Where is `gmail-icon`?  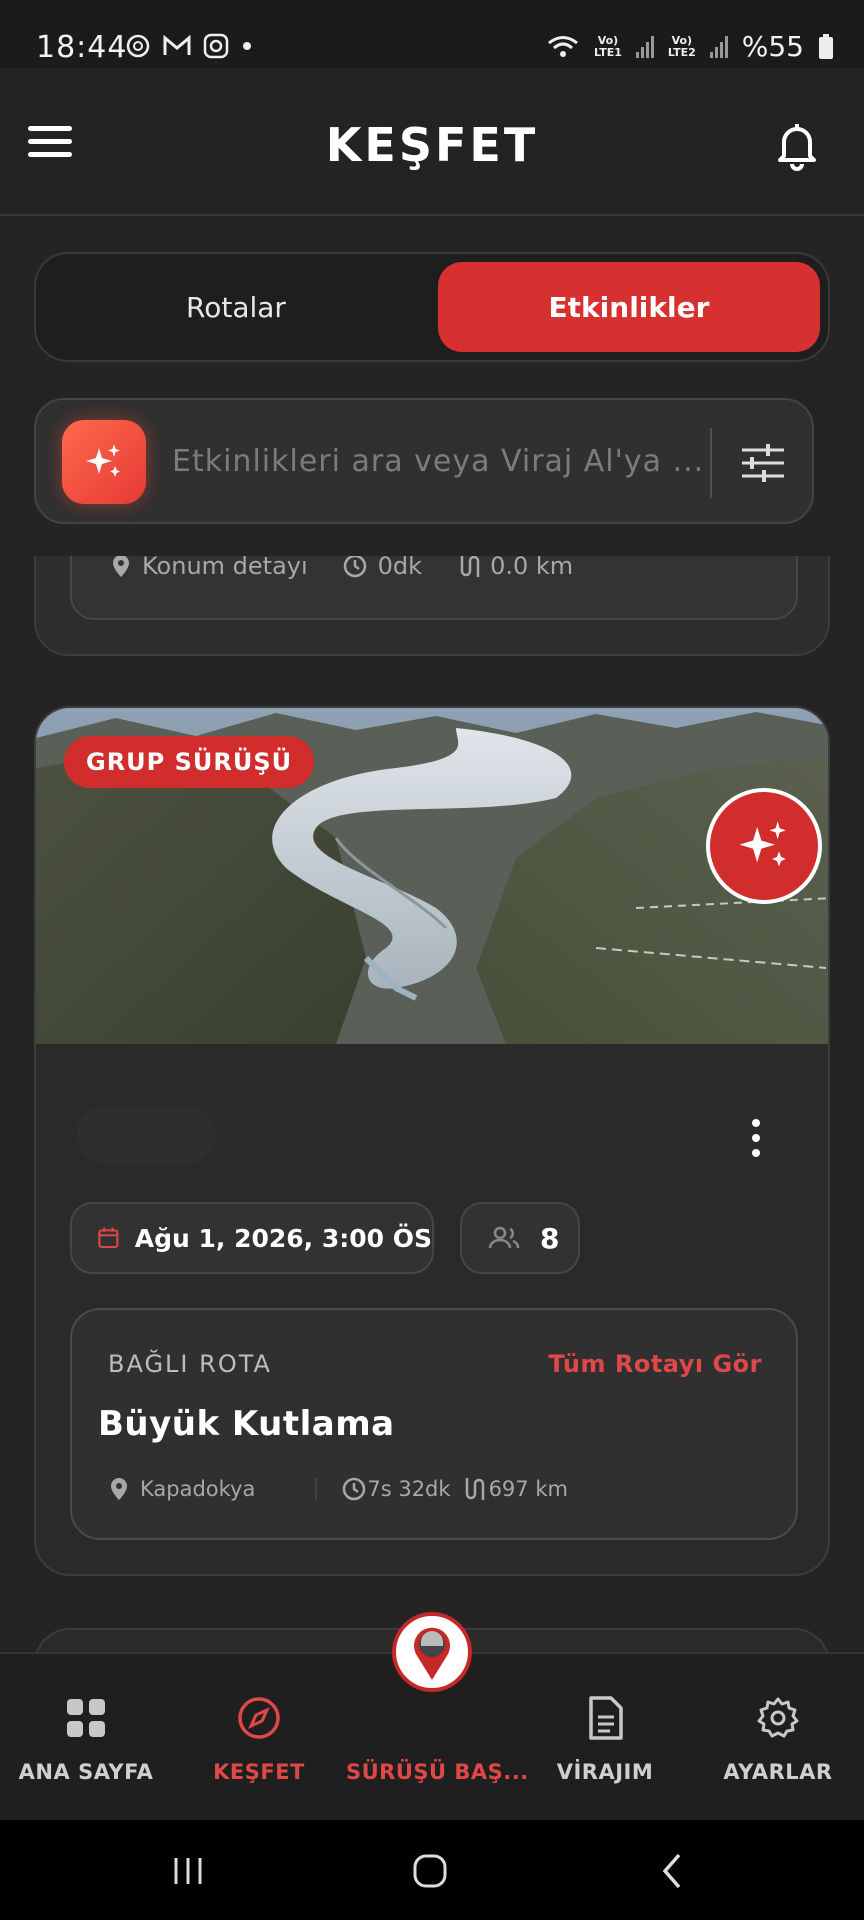
gmail-icon is located at coordinates (177, 44).